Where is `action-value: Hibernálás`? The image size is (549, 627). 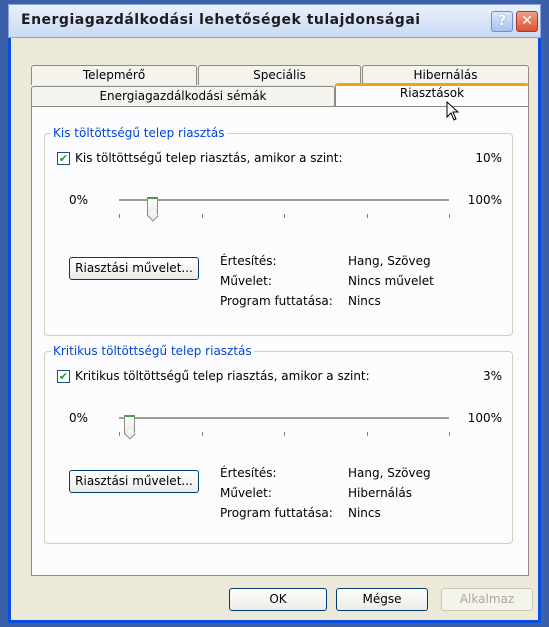 action-value: Hibernálás is located at coordinates (380, 493).